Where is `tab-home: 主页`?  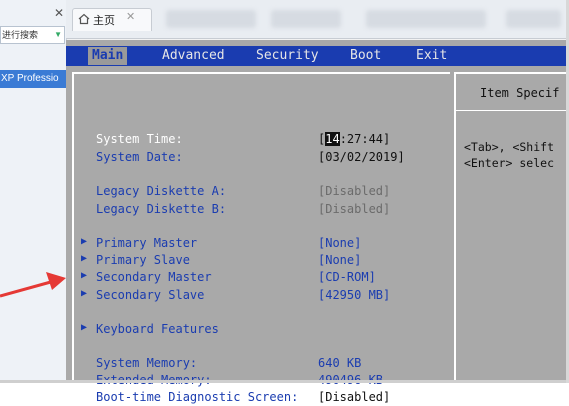 tab-home: 主页 is located at coordinates (112, 19).